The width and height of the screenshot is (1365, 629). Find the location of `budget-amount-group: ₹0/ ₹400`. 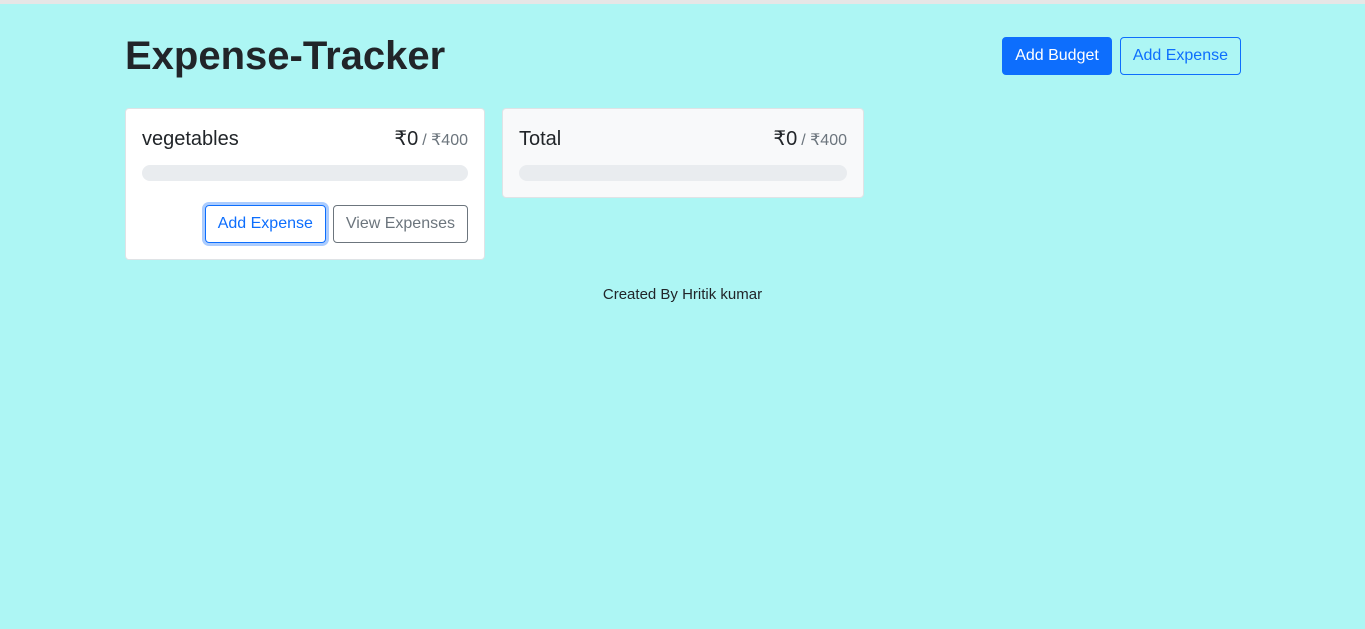

budget-amount-group: ₹0/ ₹400 is located at coordinates (431, 138).